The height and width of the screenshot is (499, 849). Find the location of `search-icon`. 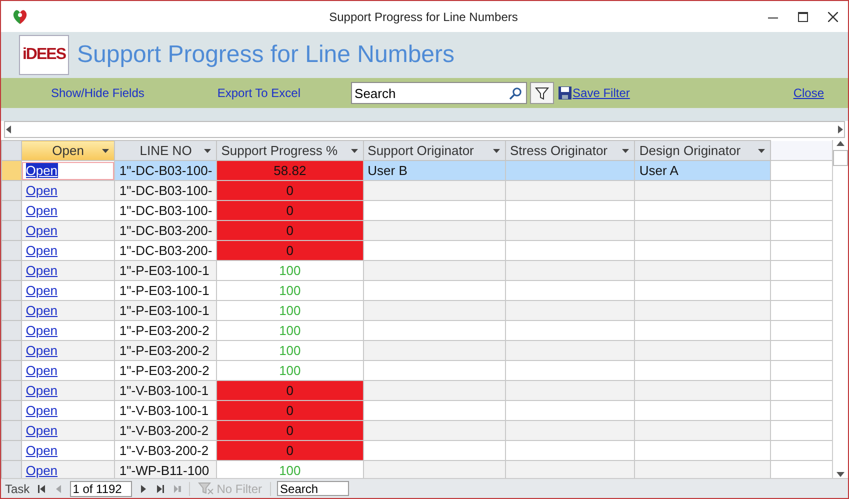

search-icon is located at coordinates (515, 93).